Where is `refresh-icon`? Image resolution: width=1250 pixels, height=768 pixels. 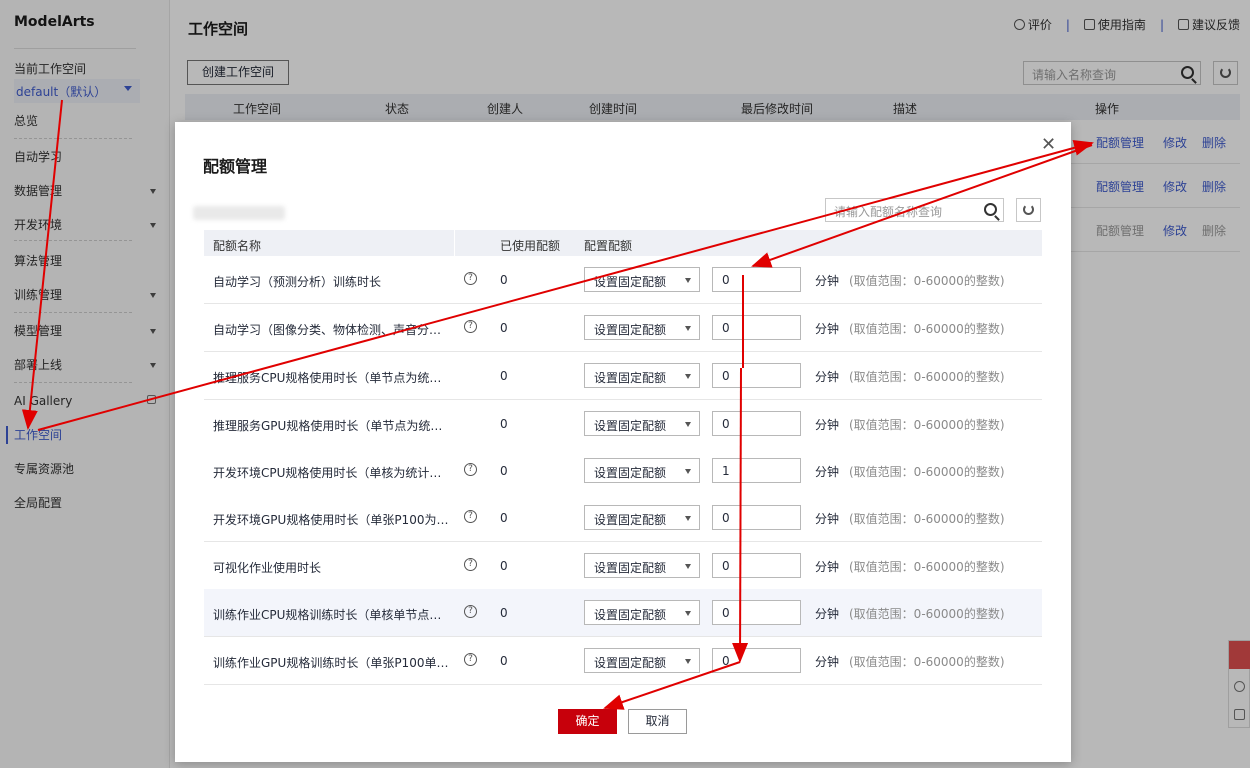 refresh-icon is located at coordinates (1028, 209).